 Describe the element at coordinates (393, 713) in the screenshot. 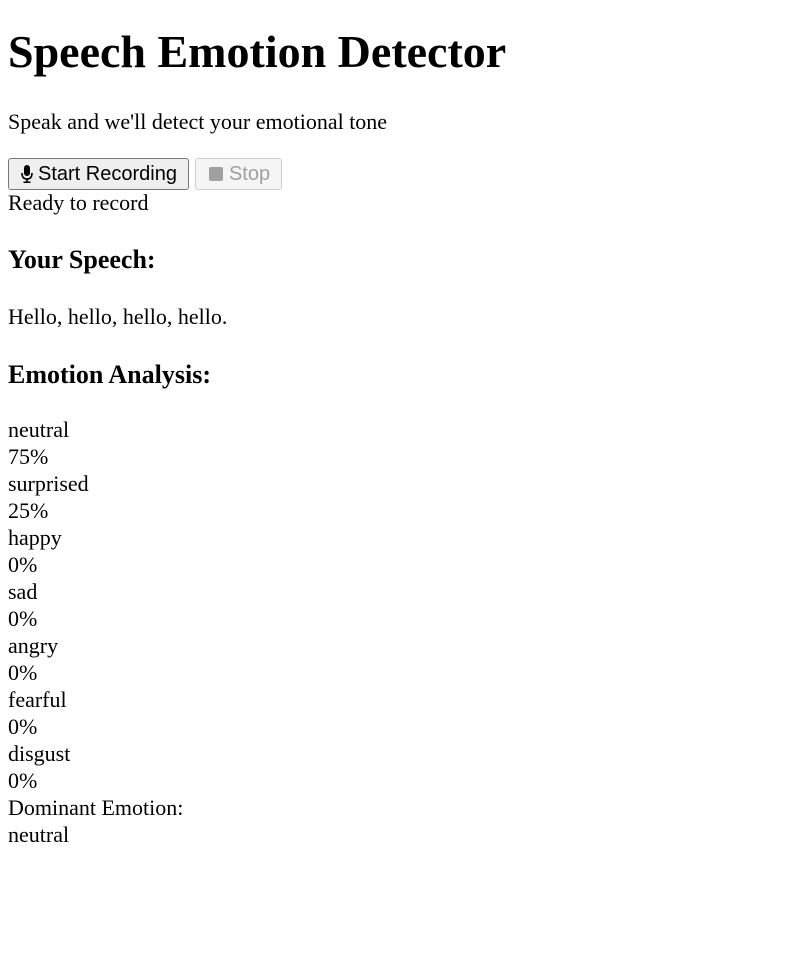

I see `emotion-item-fearful: fearful 0%` at that location.